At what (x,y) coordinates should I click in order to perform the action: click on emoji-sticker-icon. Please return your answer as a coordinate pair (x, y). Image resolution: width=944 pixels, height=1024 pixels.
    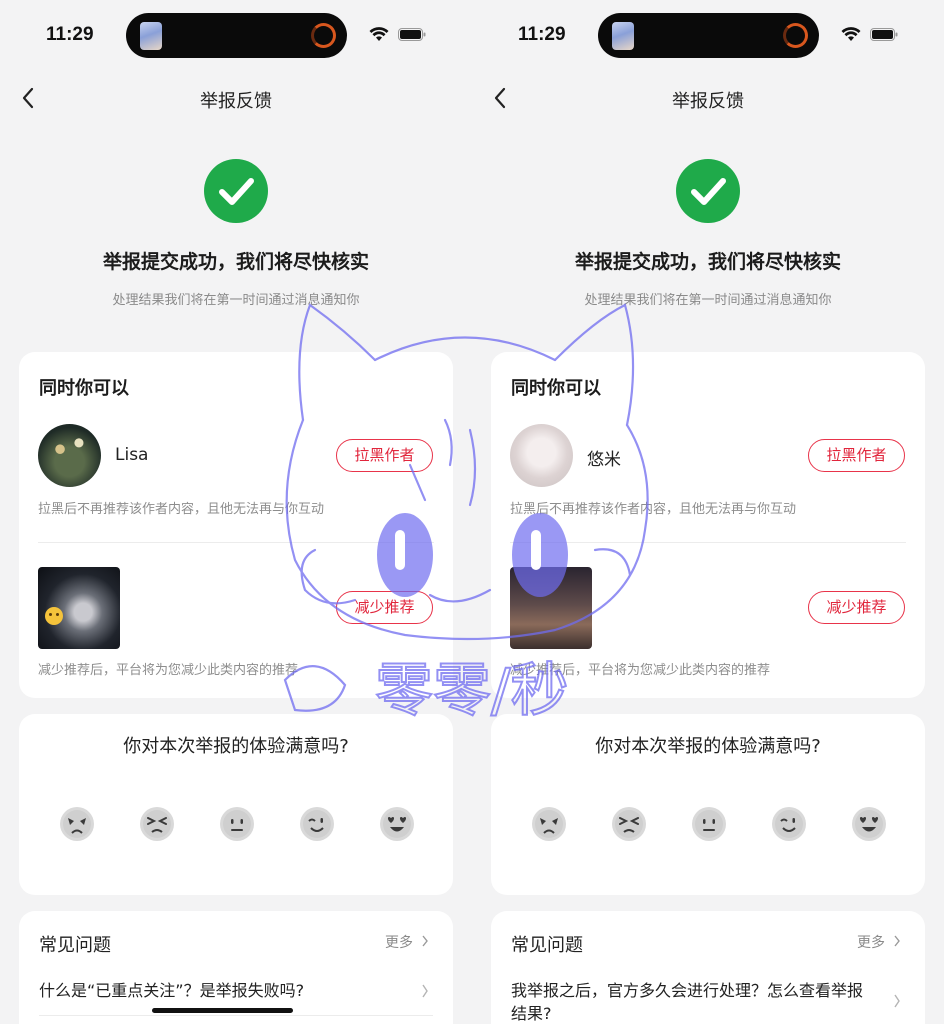
    Looking at the image, I should click on (54, 616).